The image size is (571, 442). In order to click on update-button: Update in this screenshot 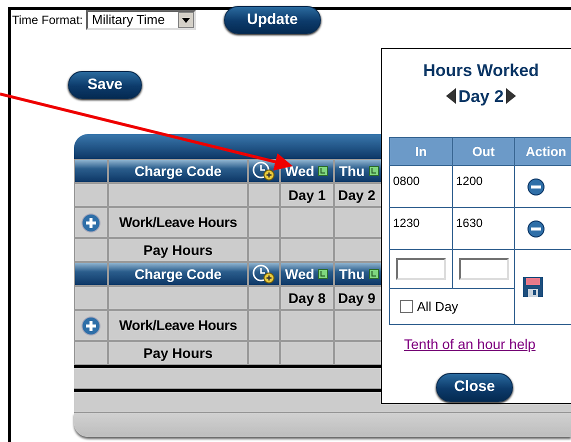, I will do `click(272, 20)`.